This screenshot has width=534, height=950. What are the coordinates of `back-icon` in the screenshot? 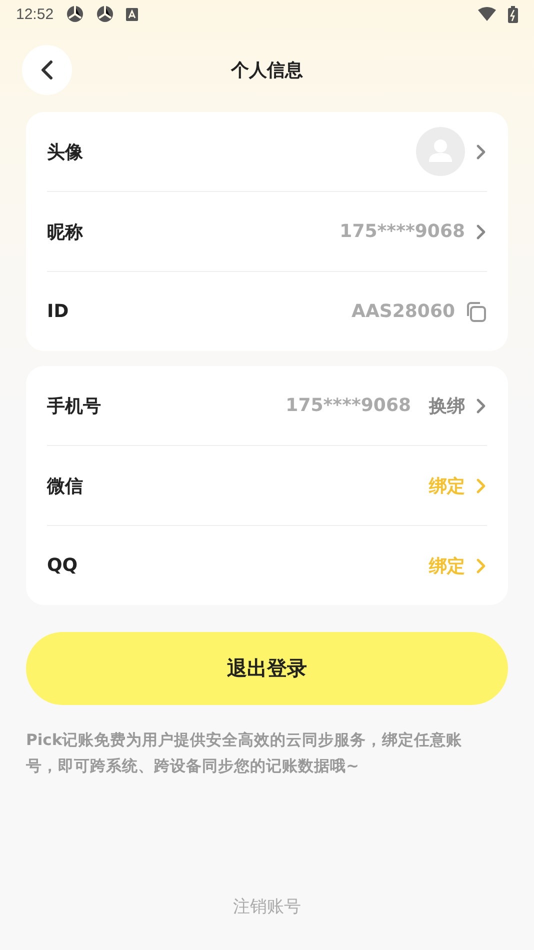 It's located at (47, 70).